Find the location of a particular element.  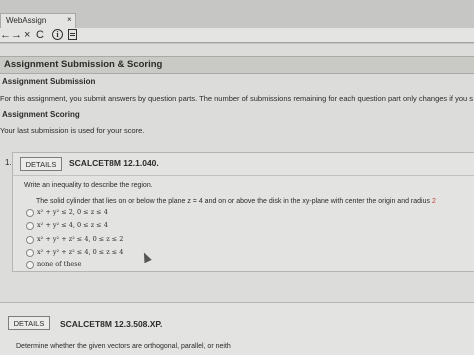

option-label: x² + y² + z² ≤ 4, 0 ≤ z ≤ 2 is located at coordinates (80, 239).